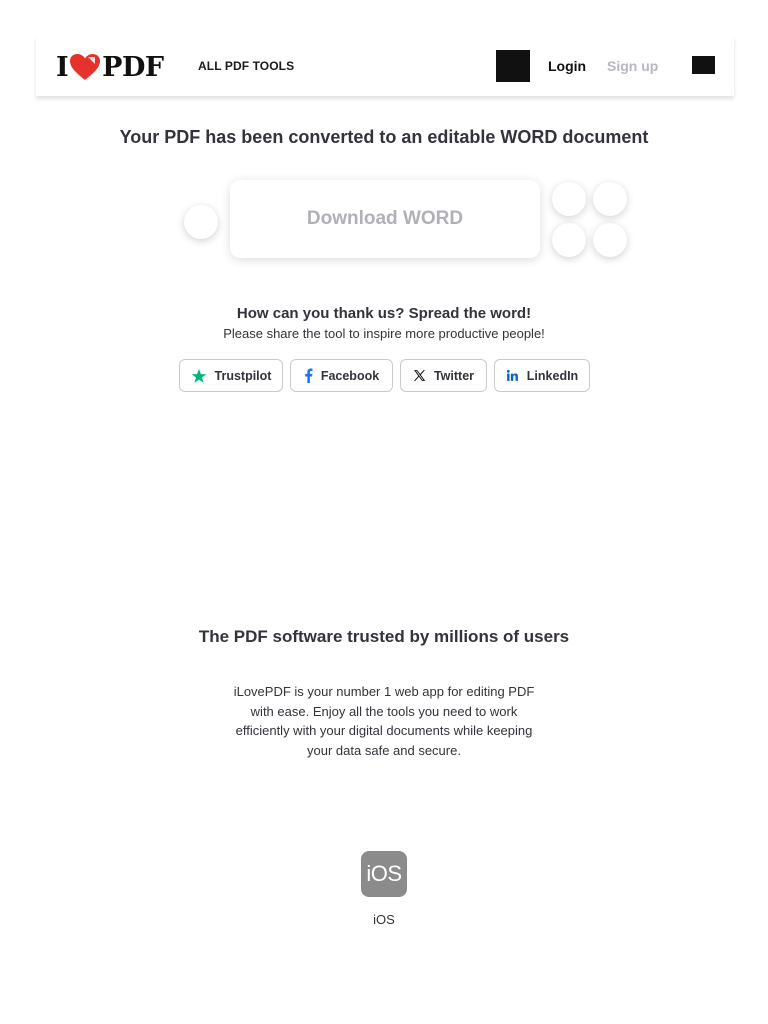  I want to click on signup-link: Sign up, so click(632, 66).